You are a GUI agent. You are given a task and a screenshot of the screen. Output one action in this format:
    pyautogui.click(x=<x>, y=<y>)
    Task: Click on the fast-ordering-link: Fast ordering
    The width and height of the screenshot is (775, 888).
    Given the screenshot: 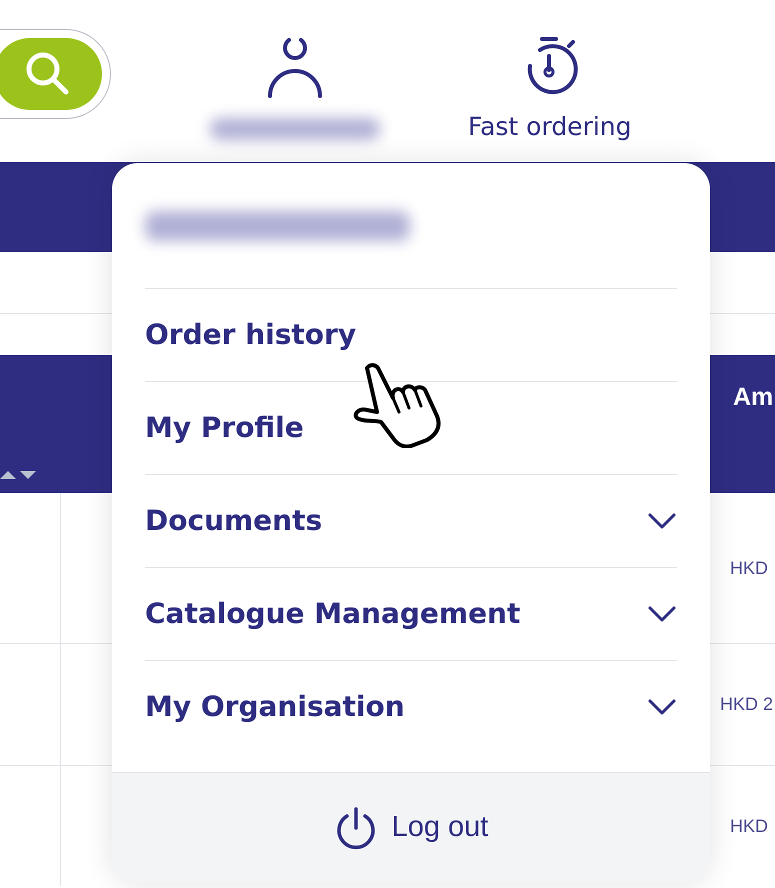 What is the action you would take?
    pyautogui.click(x=550, y=127)
    